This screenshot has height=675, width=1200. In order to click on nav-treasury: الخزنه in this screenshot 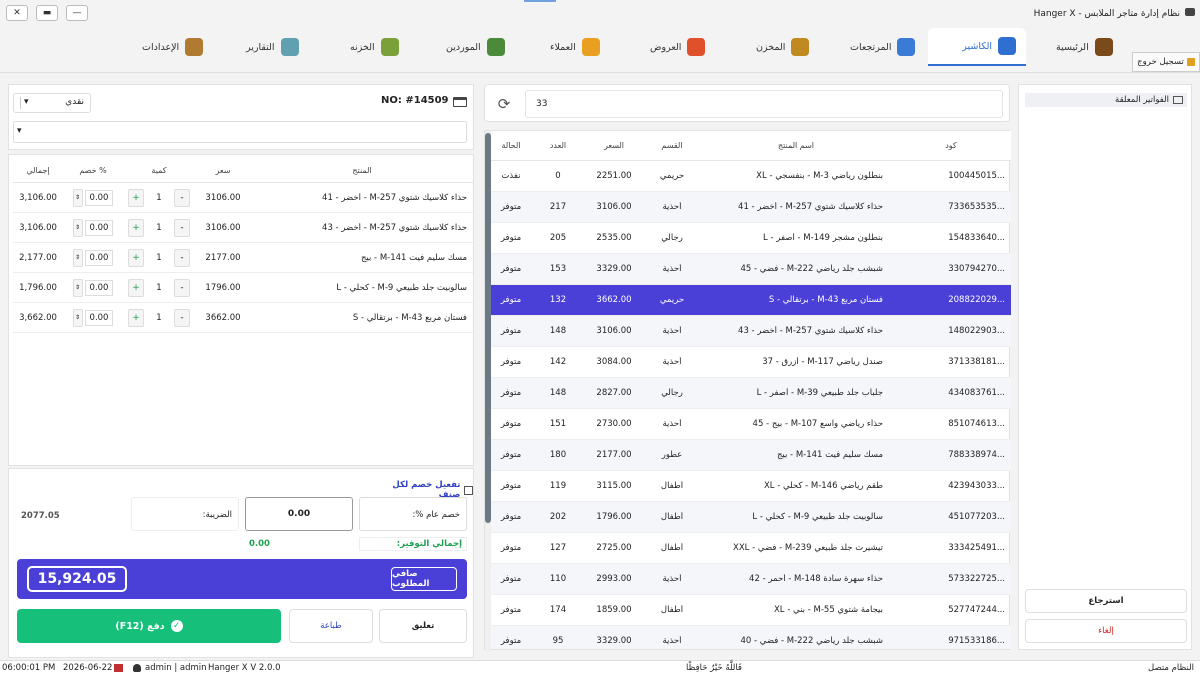, I will do `click(374, 47)`.